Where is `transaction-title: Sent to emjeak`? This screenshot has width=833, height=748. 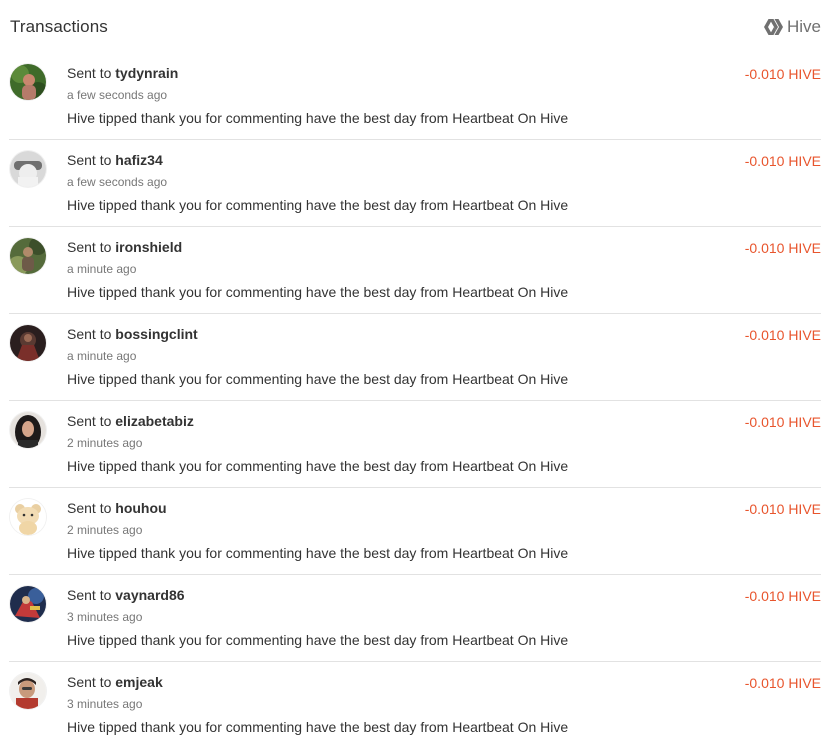 transaction-title: Sent to emjeak is located at coordinates (115, 682).